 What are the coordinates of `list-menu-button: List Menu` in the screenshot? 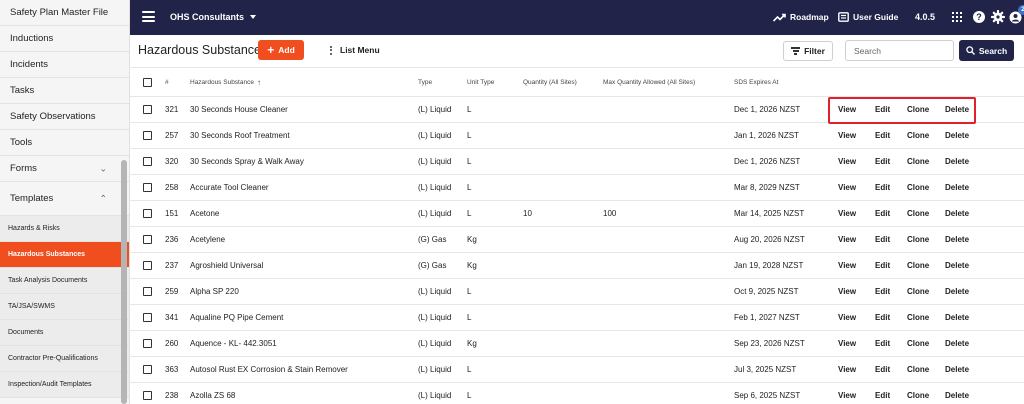 It's located at (355, 50).